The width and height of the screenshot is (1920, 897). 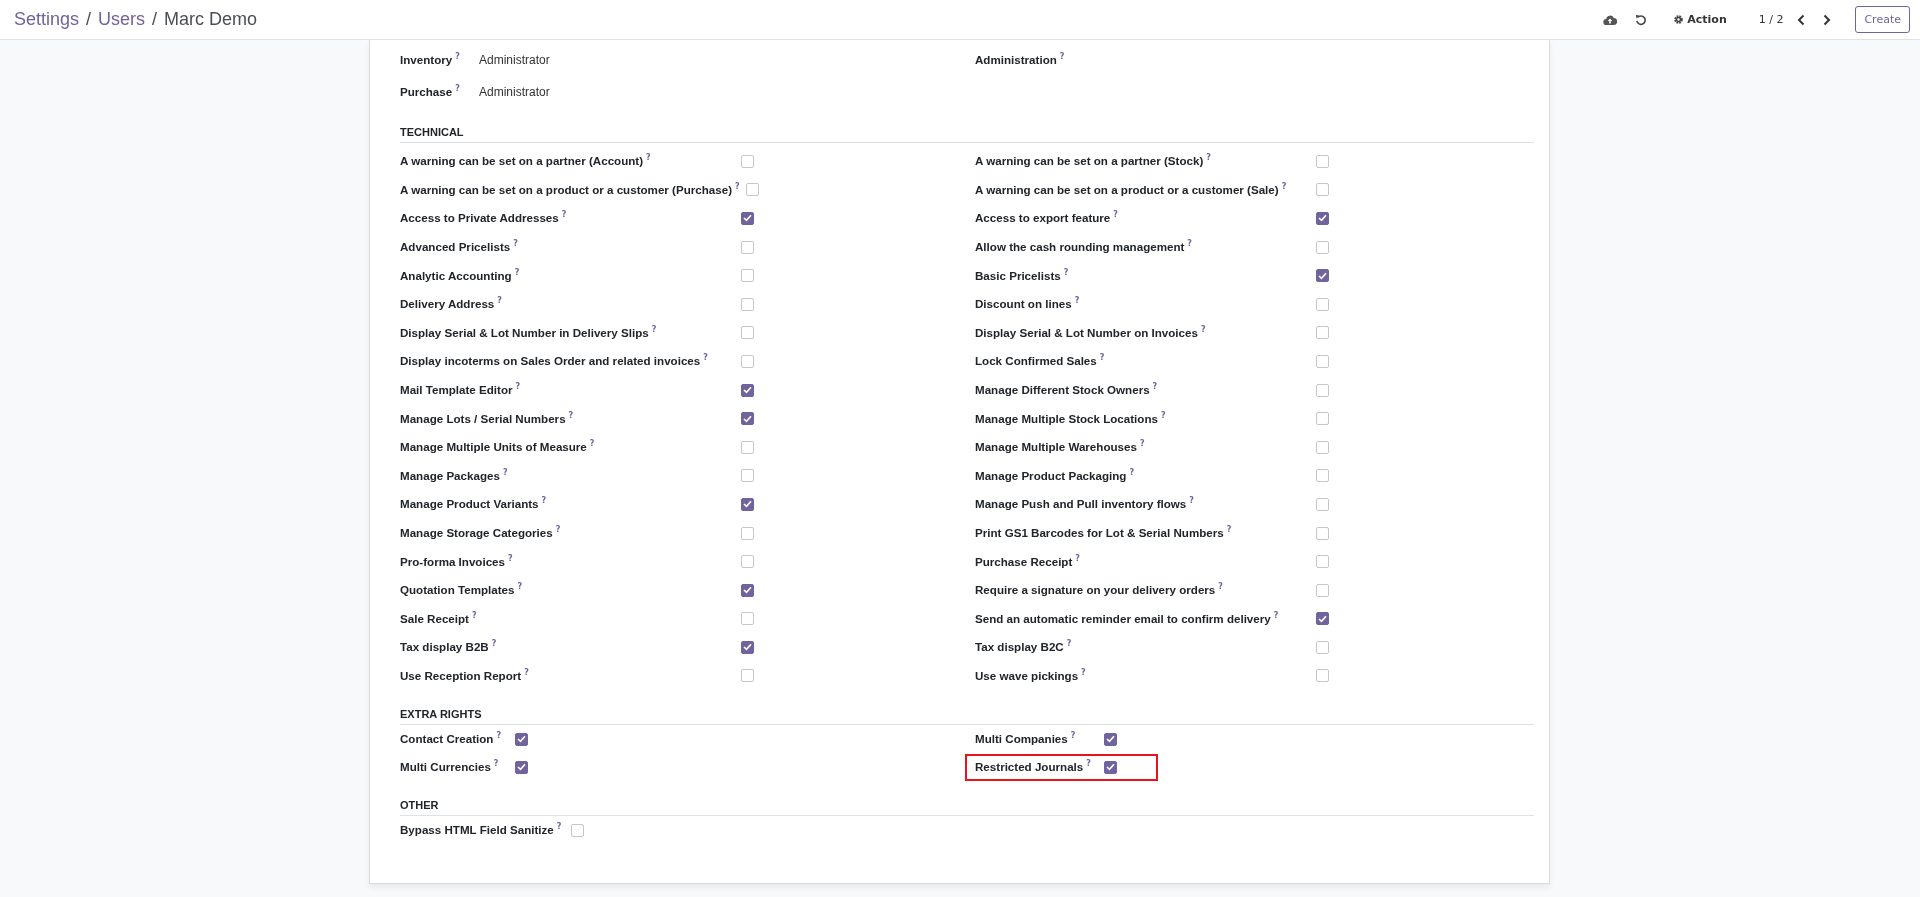 I want to click on field-label: Manage Packages, so click(x=450, y=475).